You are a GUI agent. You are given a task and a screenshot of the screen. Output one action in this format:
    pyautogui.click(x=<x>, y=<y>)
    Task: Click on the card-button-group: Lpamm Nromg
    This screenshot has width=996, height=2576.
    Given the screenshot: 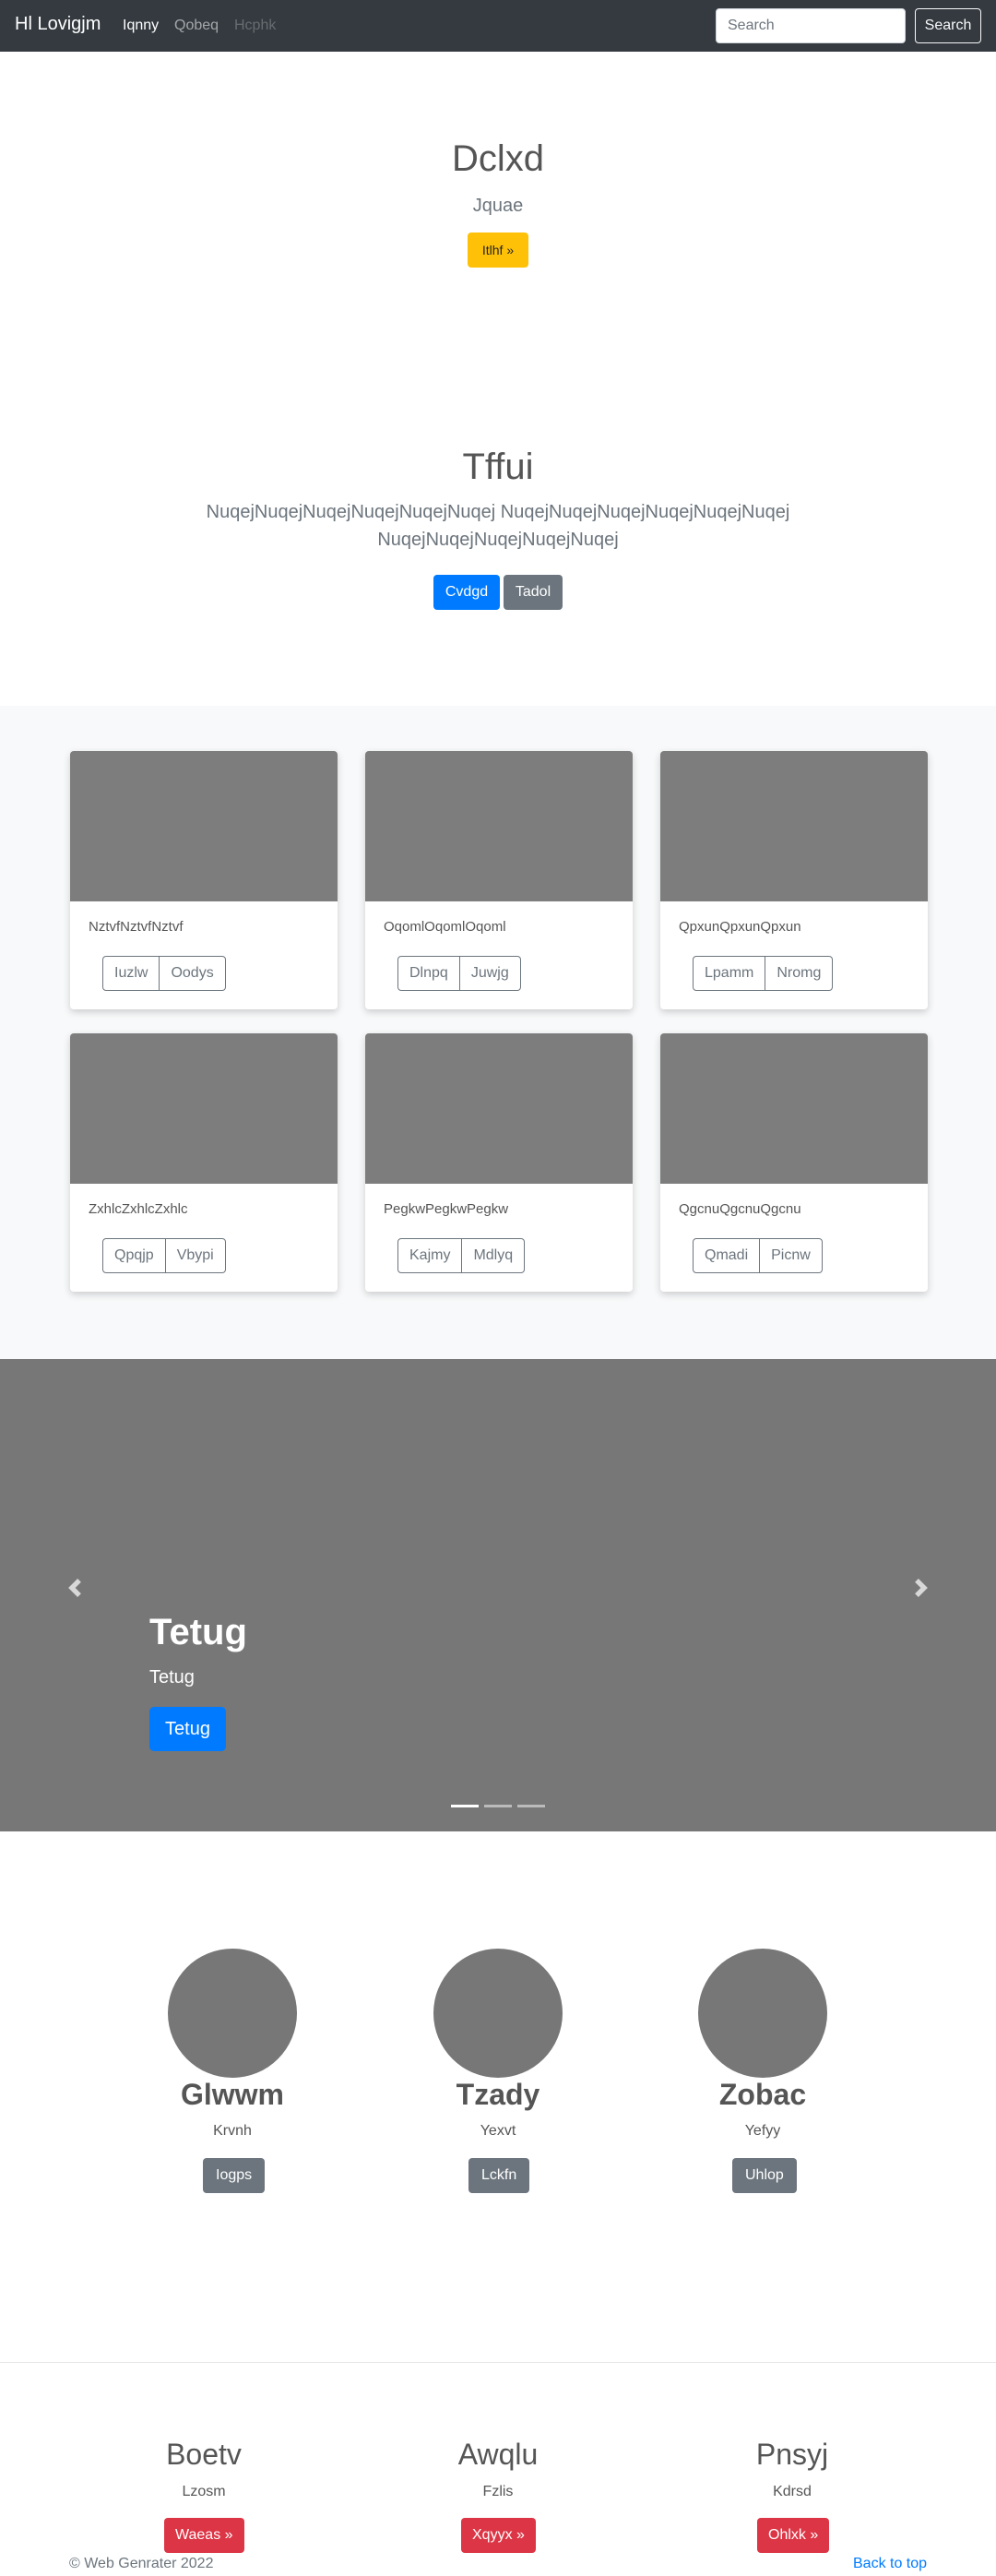 What is the action you would take?
    pyautogui.click(x=763, y=973)
    